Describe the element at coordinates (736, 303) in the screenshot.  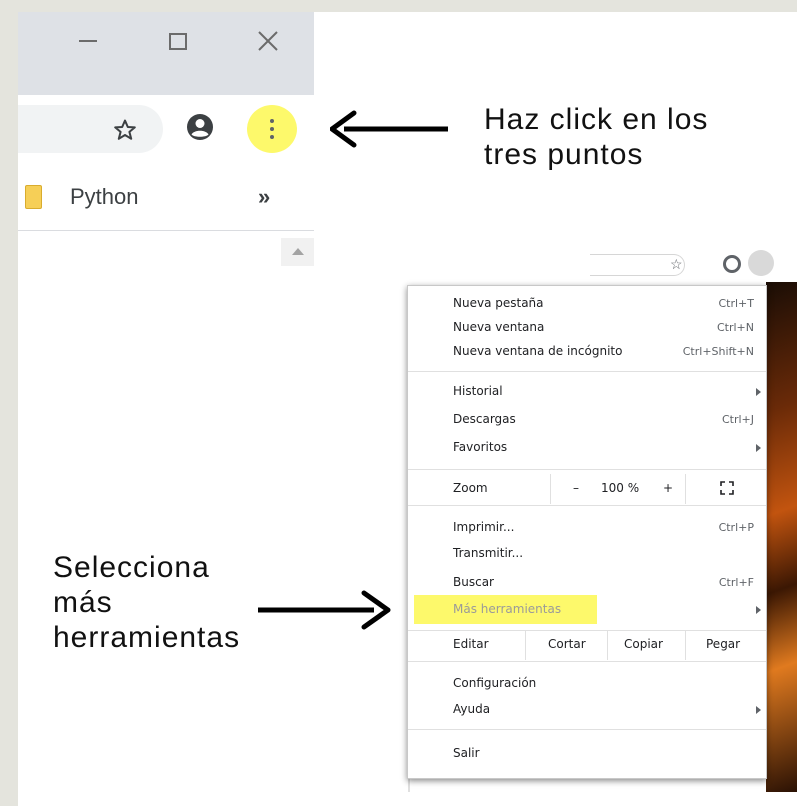
I see `menu-item-shortcut: Ctrl+T` at that location.